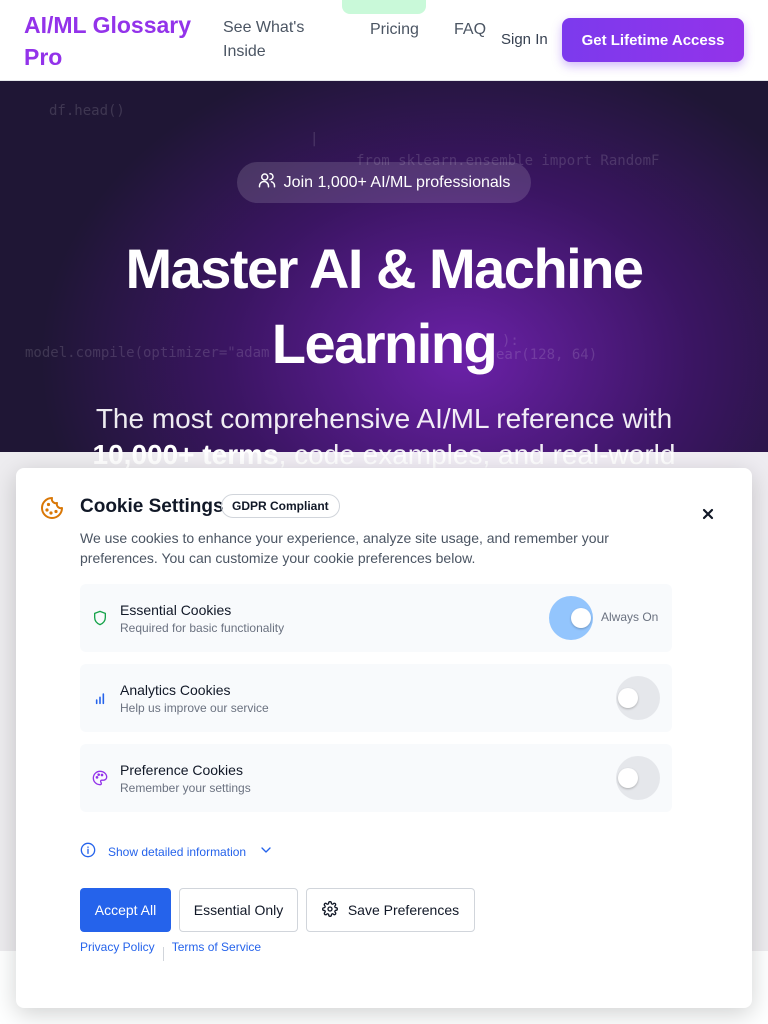  What do you see at coordinates (117, 947) in the screenshot?
I see `privacy-policy-link: Privacy Policy` at bounding box center [117, 947].